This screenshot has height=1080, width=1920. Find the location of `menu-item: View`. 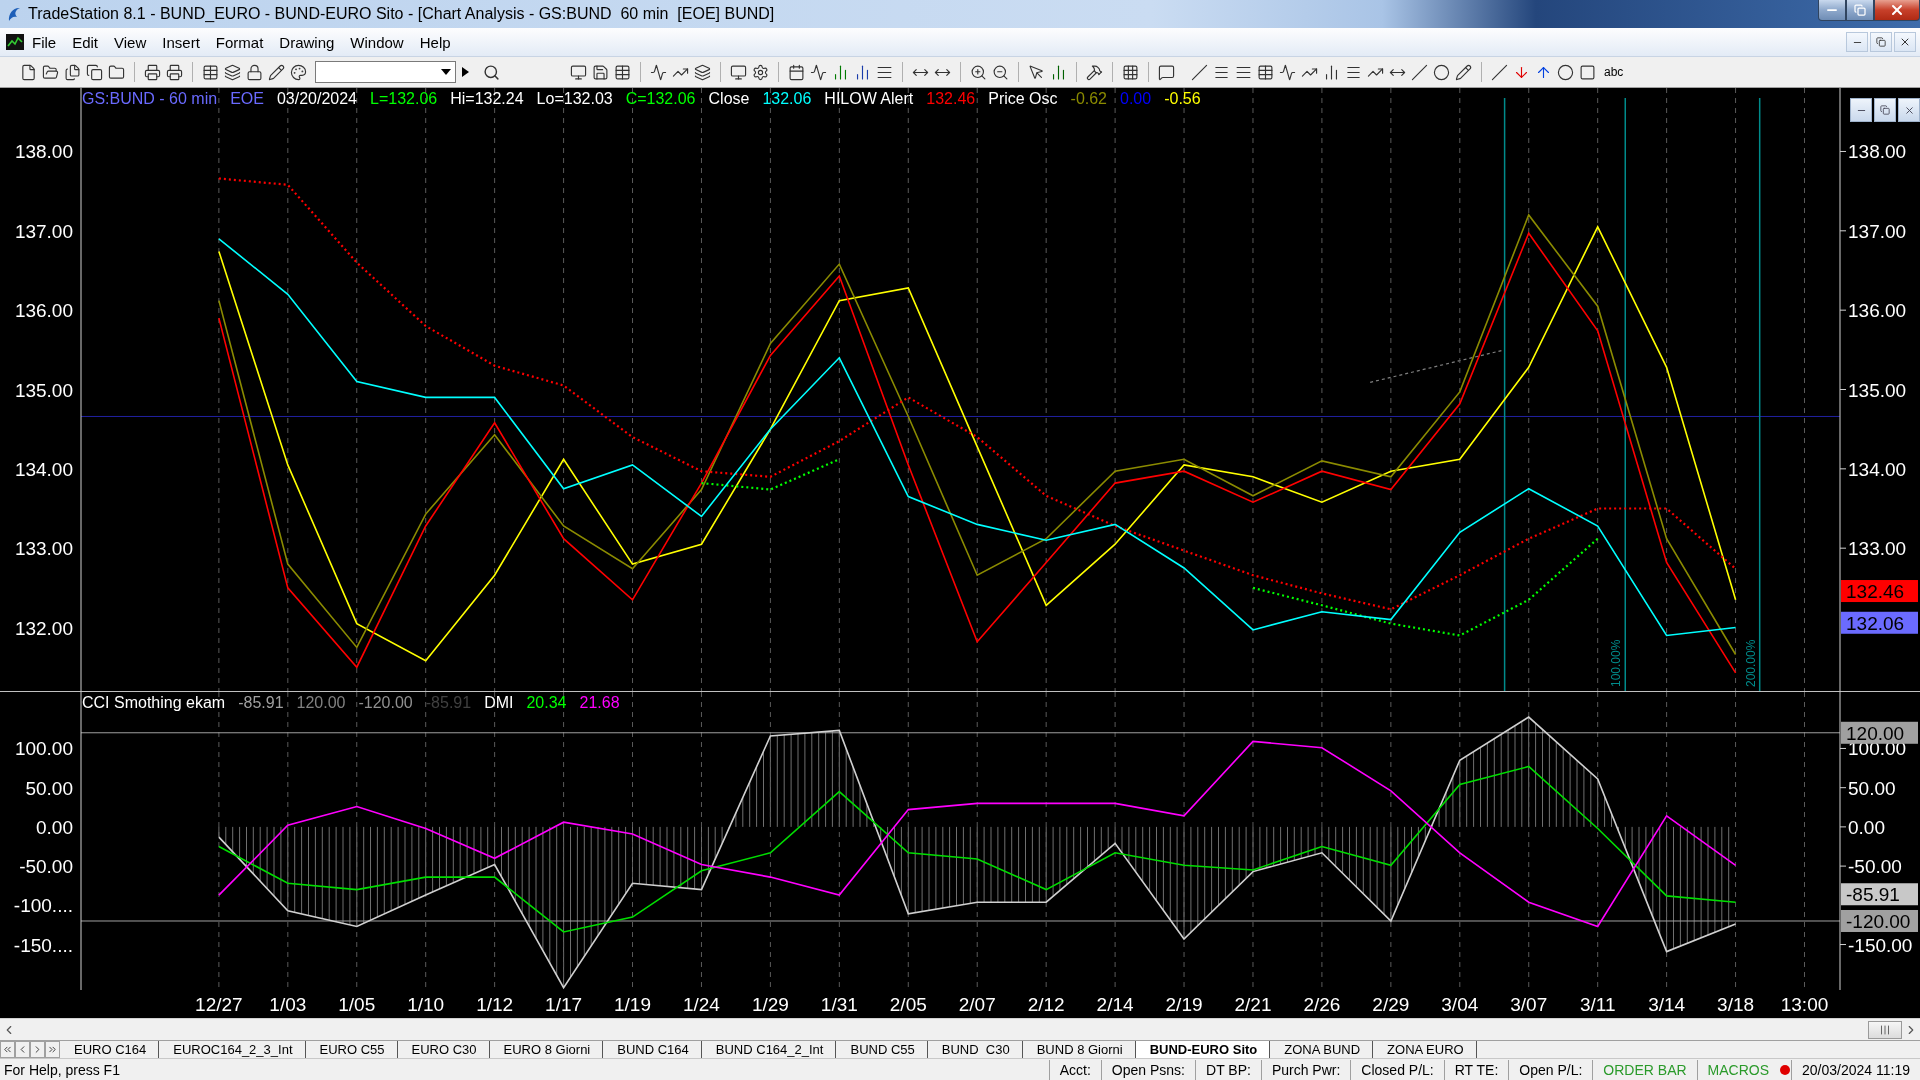

menu-item: View is located at coordinates (130, 42).